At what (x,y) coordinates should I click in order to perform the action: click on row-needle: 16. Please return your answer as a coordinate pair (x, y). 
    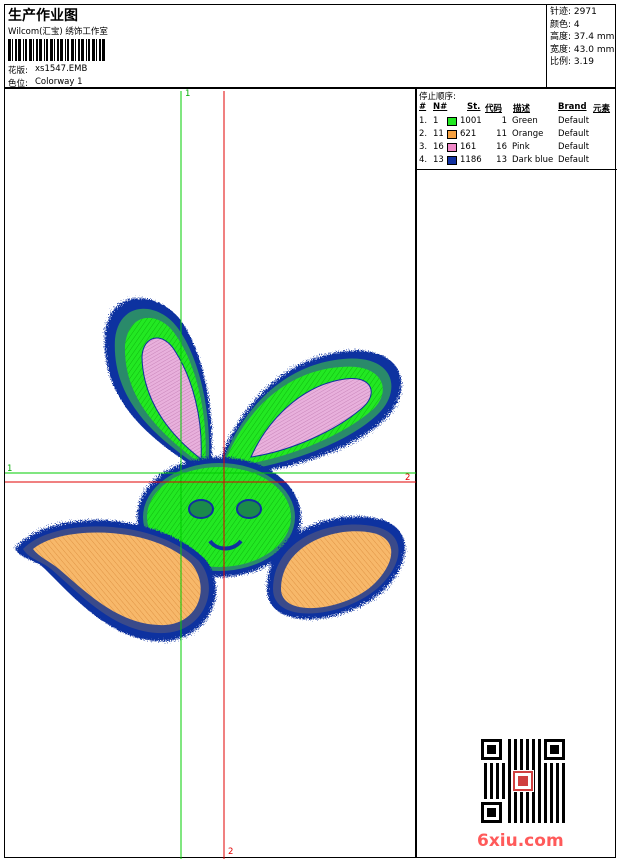
    Looking at the image, I should click on (438, 147).